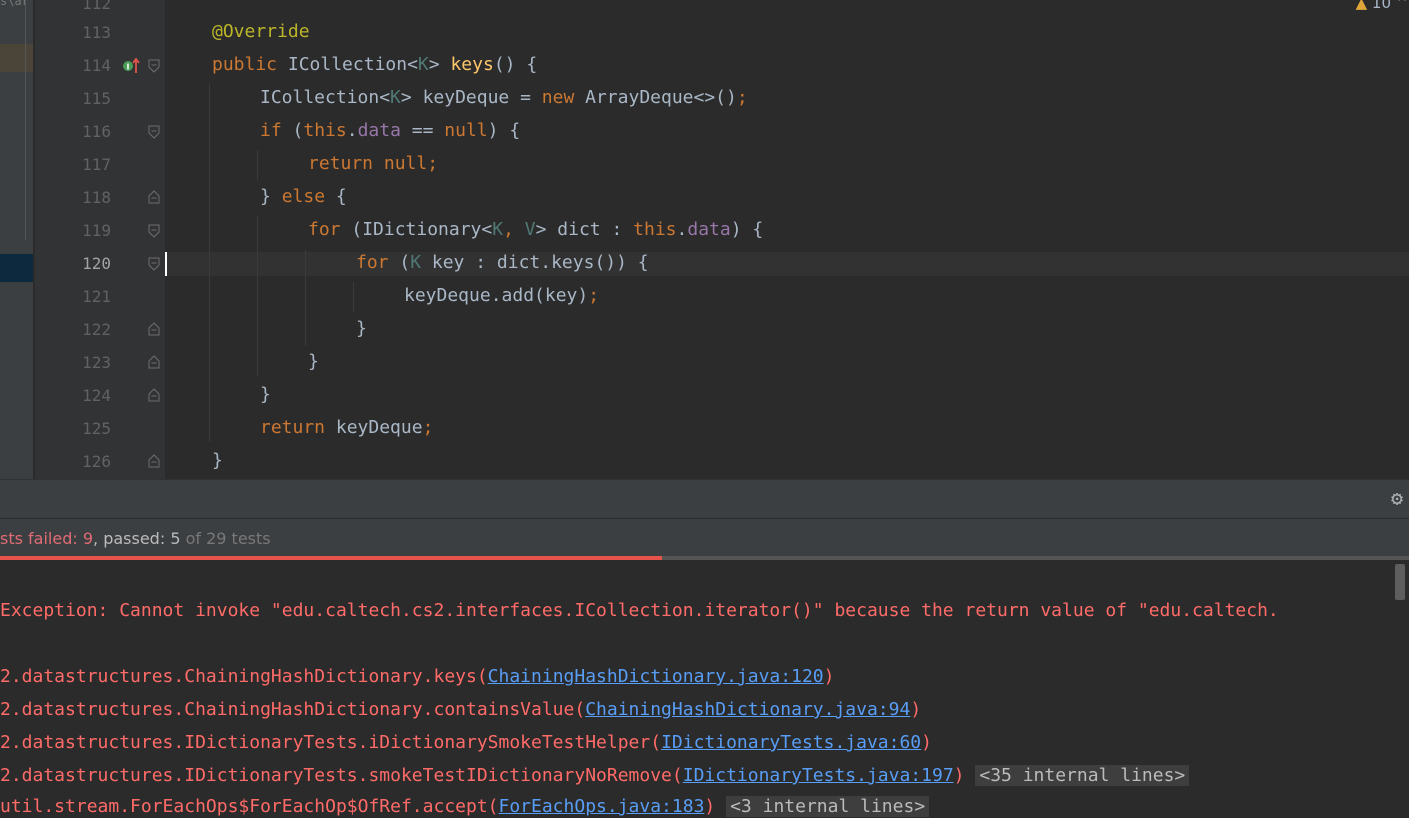 This screenshot has height=818, width=1409. I want to click on code-line-114: public ICollection<K> keys() {, so click(375, 64).